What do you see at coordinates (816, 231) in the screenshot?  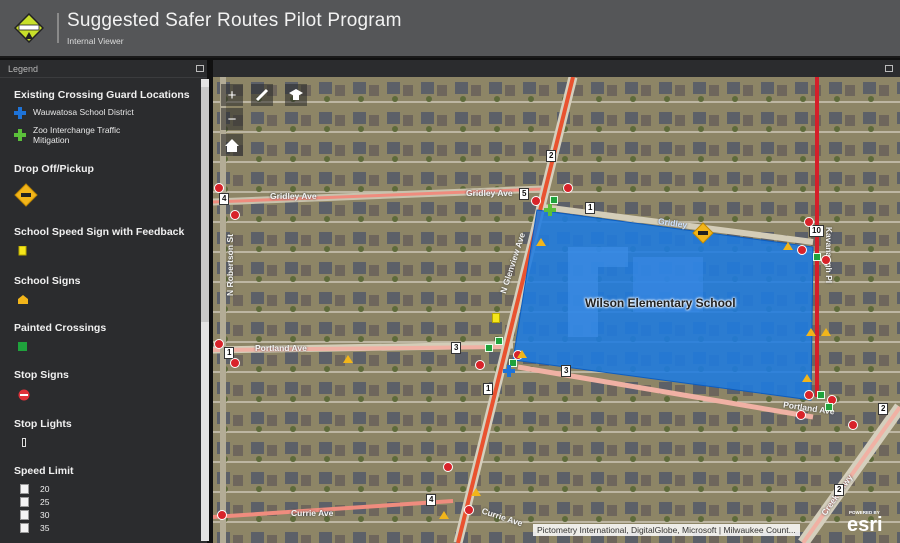 I see `route-number: 10` at bounding box center [816, 231].